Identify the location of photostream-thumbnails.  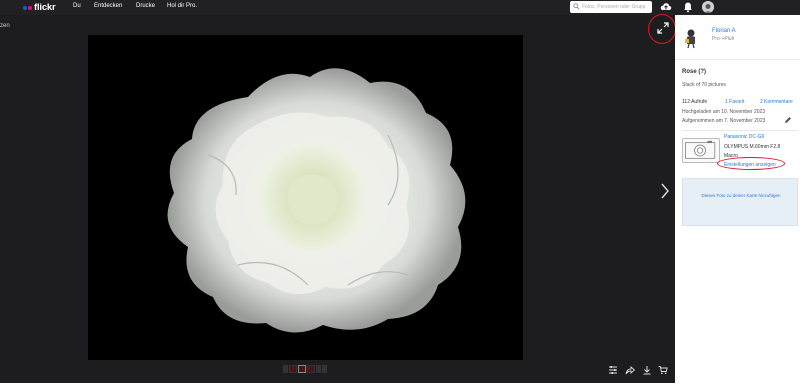
(305, 369).